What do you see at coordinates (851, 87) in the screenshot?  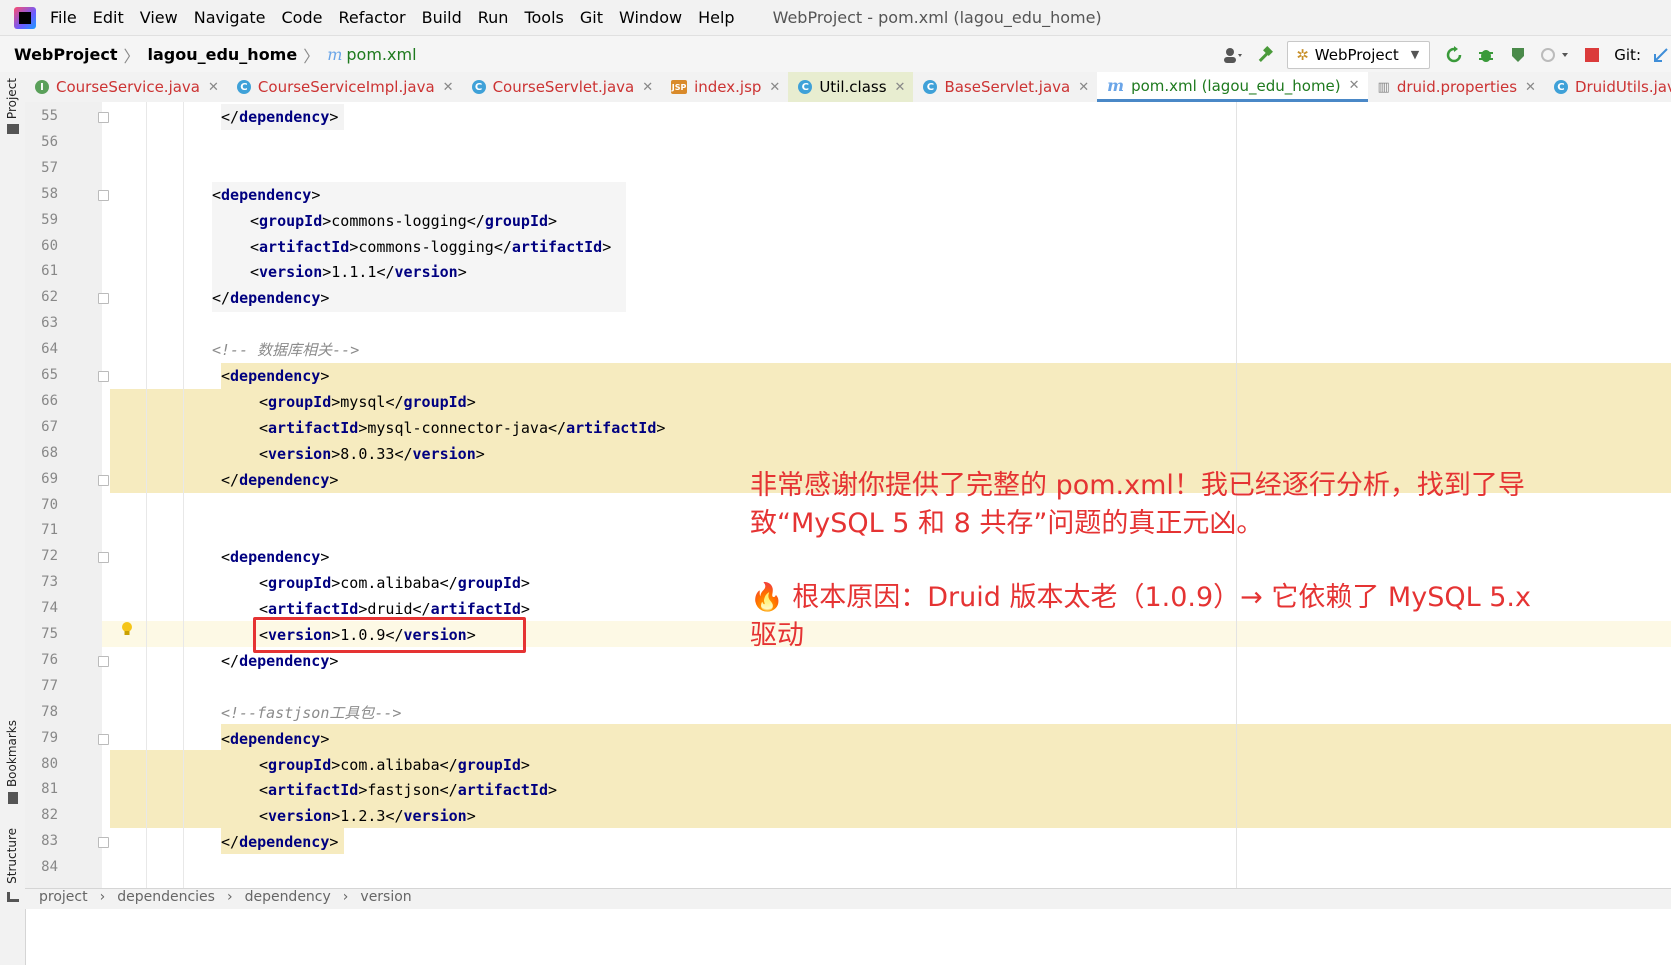 I see `tab-util-class: C Util.class ✕` at bounding box center [851, 87].